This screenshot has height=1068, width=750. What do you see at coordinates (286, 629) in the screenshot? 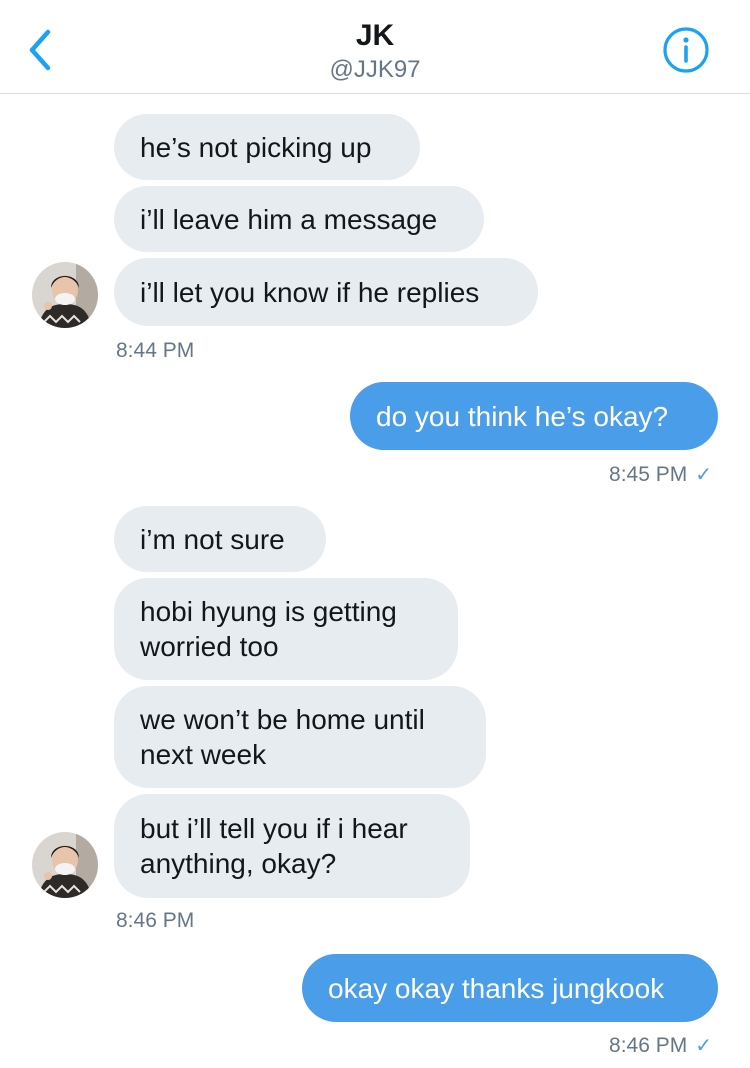
I see `incoming-message: hobi hyung is getting worried too` at bounding box center [286, 629].